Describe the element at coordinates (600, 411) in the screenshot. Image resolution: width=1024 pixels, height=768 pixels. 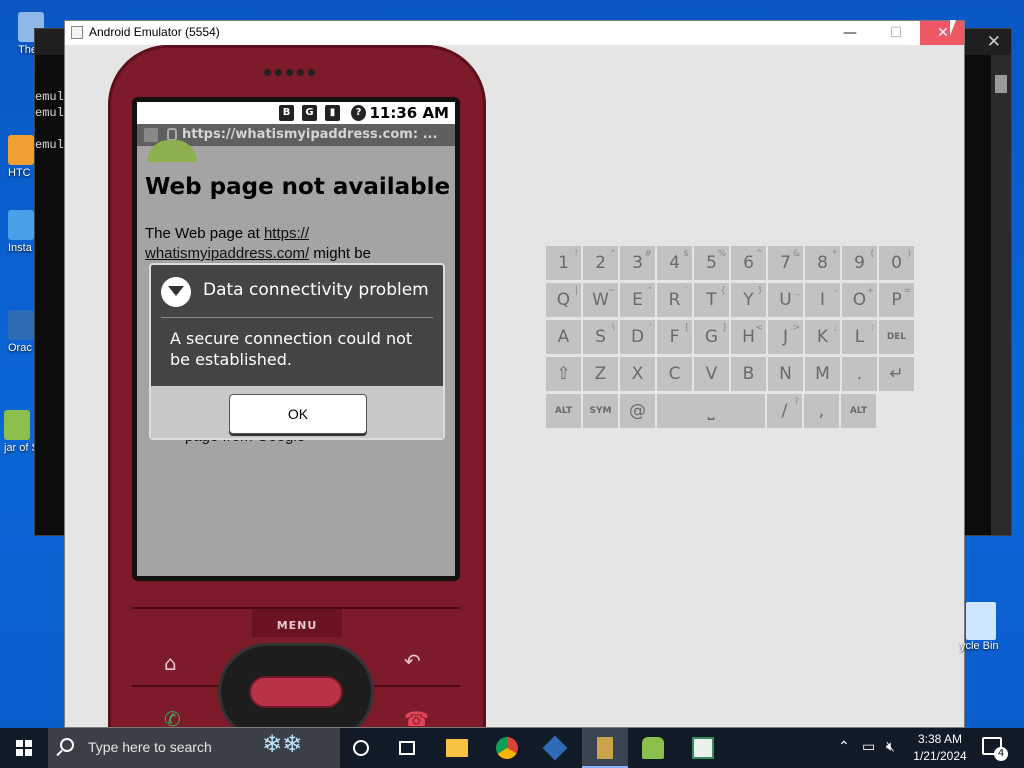
I see `key-4-1: SYM` at that location.